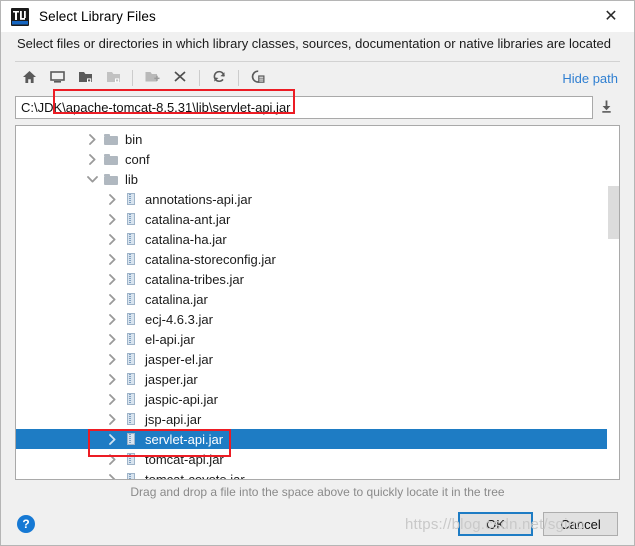  I want to click on module-folder-icon, so click(113, 78).